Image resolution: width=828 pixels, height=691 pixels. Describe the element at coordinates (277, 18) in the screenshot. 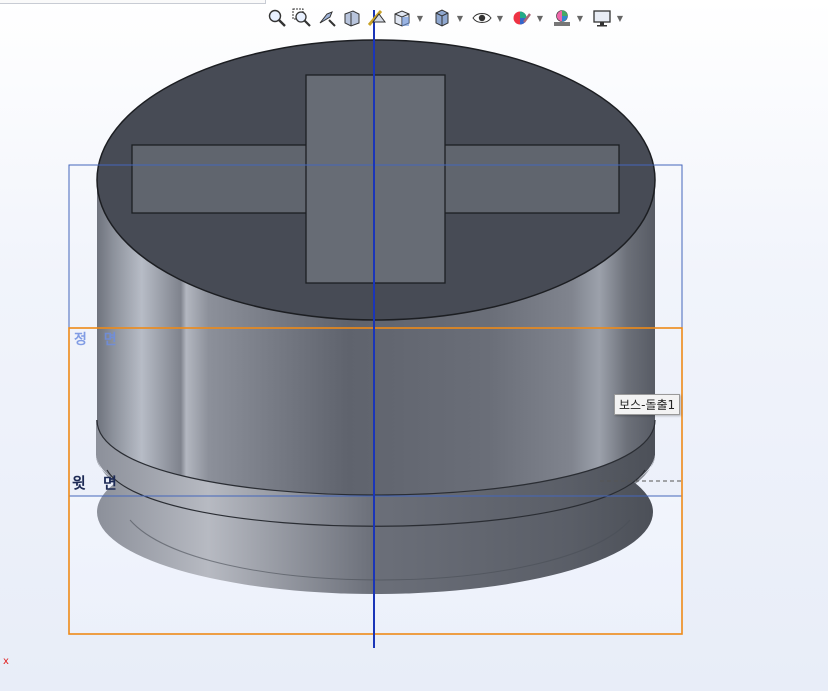

I see `zoom-to-fit-icon` at that location.